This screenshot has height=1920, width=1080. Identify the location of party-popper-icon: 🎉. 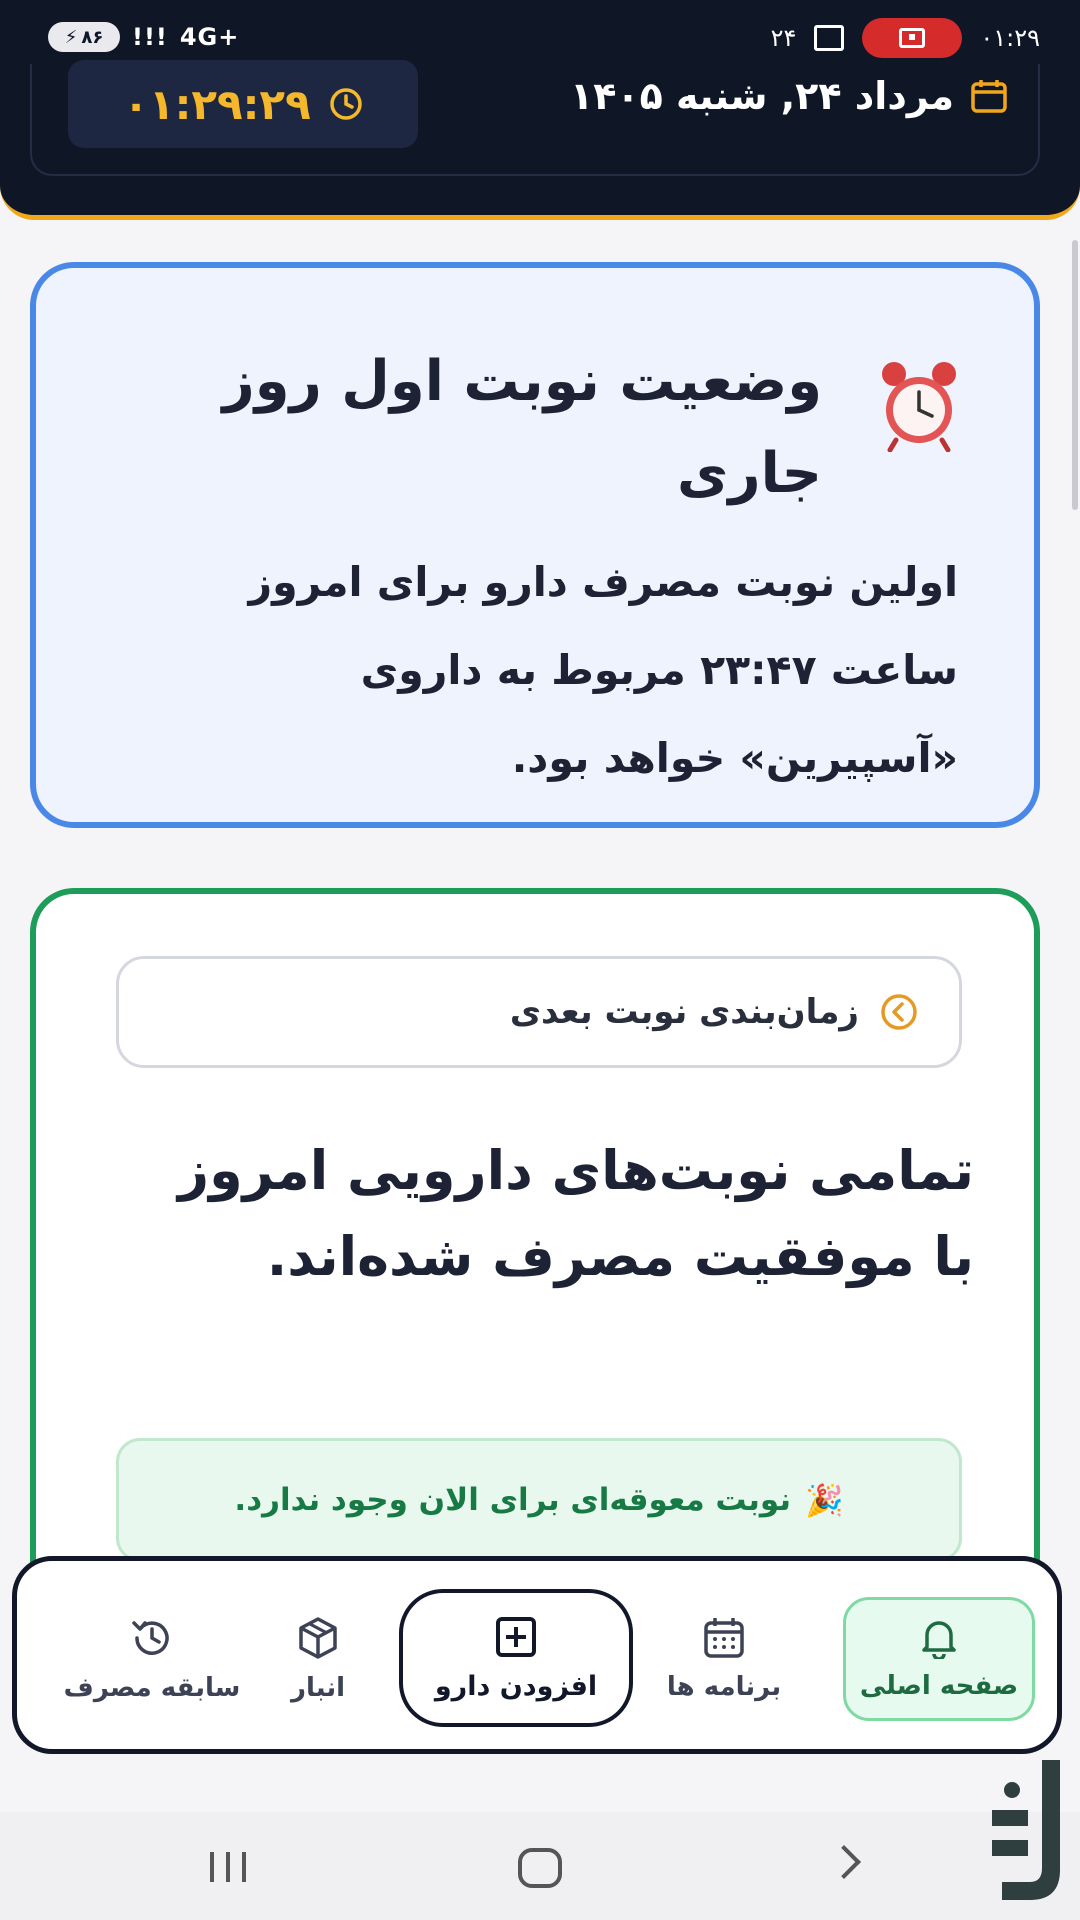
(824, 1500).